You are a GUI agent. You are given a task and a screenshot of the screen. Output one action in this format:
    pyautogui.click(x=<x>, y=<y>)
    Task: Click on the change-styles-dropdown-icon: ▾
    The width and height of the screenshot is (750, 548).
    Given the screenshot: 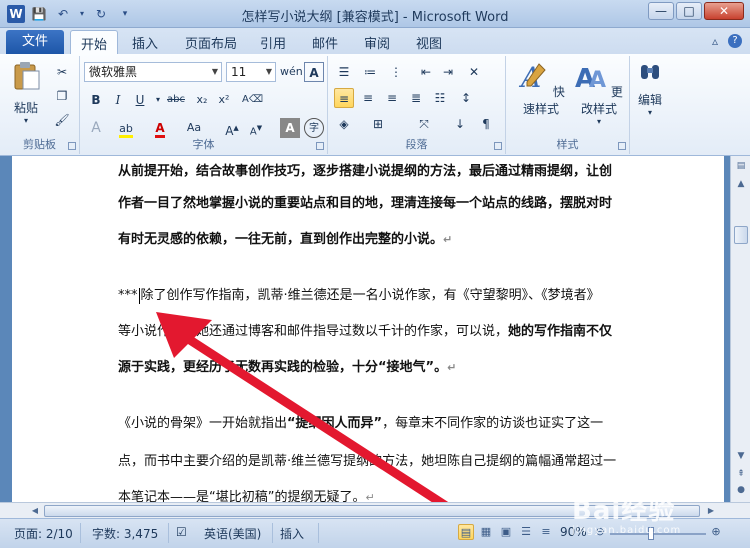 What is the action you would take?
    pyautogui.click(x=599, y=121)
    